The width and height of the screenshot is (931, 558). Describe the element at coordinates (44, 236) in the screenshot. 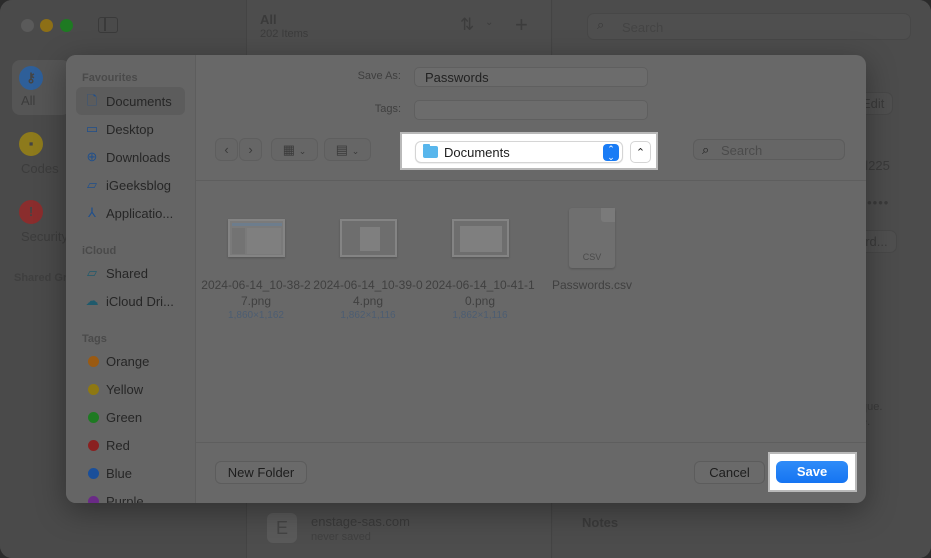

I see `category-label: Security` at that location.